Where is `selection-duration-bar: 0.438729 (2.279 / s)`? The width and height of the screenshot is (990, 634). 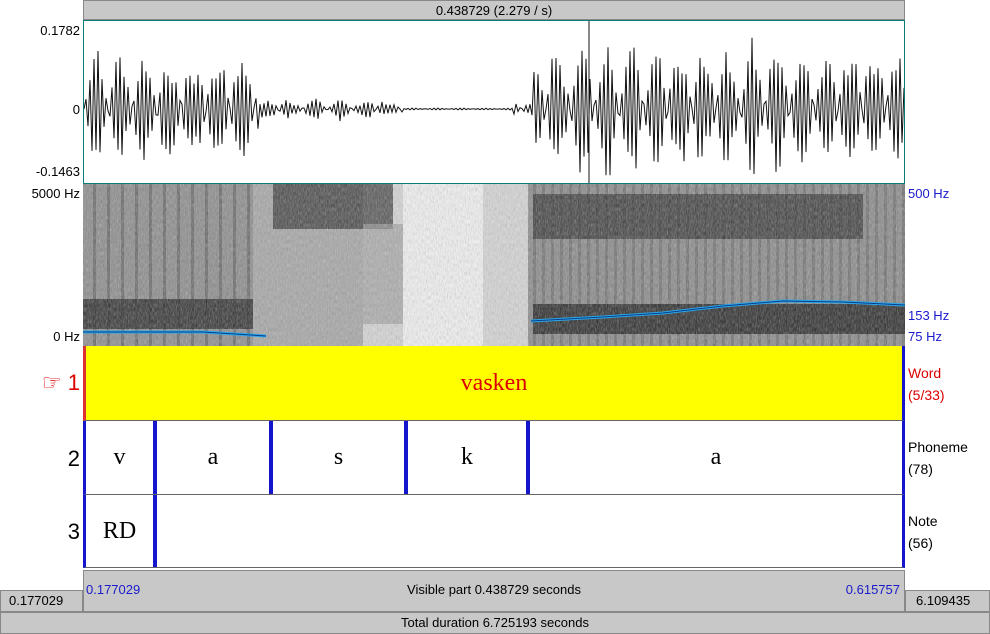 selection-duration-bar: 0.438729 (2.279 / s) is located at coordinates (494, 10).